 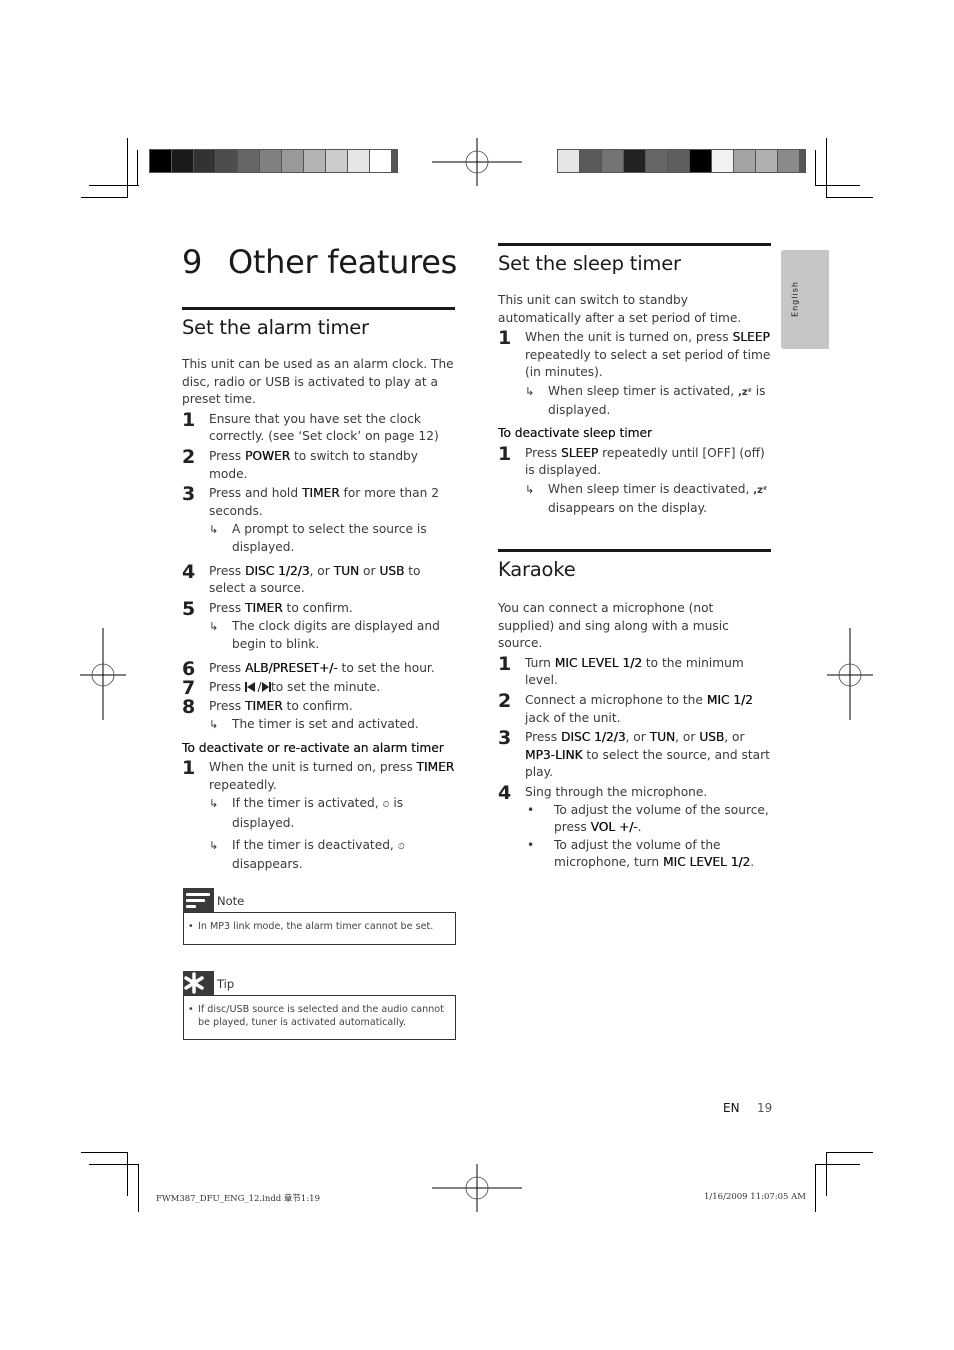 What do you see at coordinates (850, 674) in the screenshot?
I see `registration-mark-right` at bounding box center [850, 674].